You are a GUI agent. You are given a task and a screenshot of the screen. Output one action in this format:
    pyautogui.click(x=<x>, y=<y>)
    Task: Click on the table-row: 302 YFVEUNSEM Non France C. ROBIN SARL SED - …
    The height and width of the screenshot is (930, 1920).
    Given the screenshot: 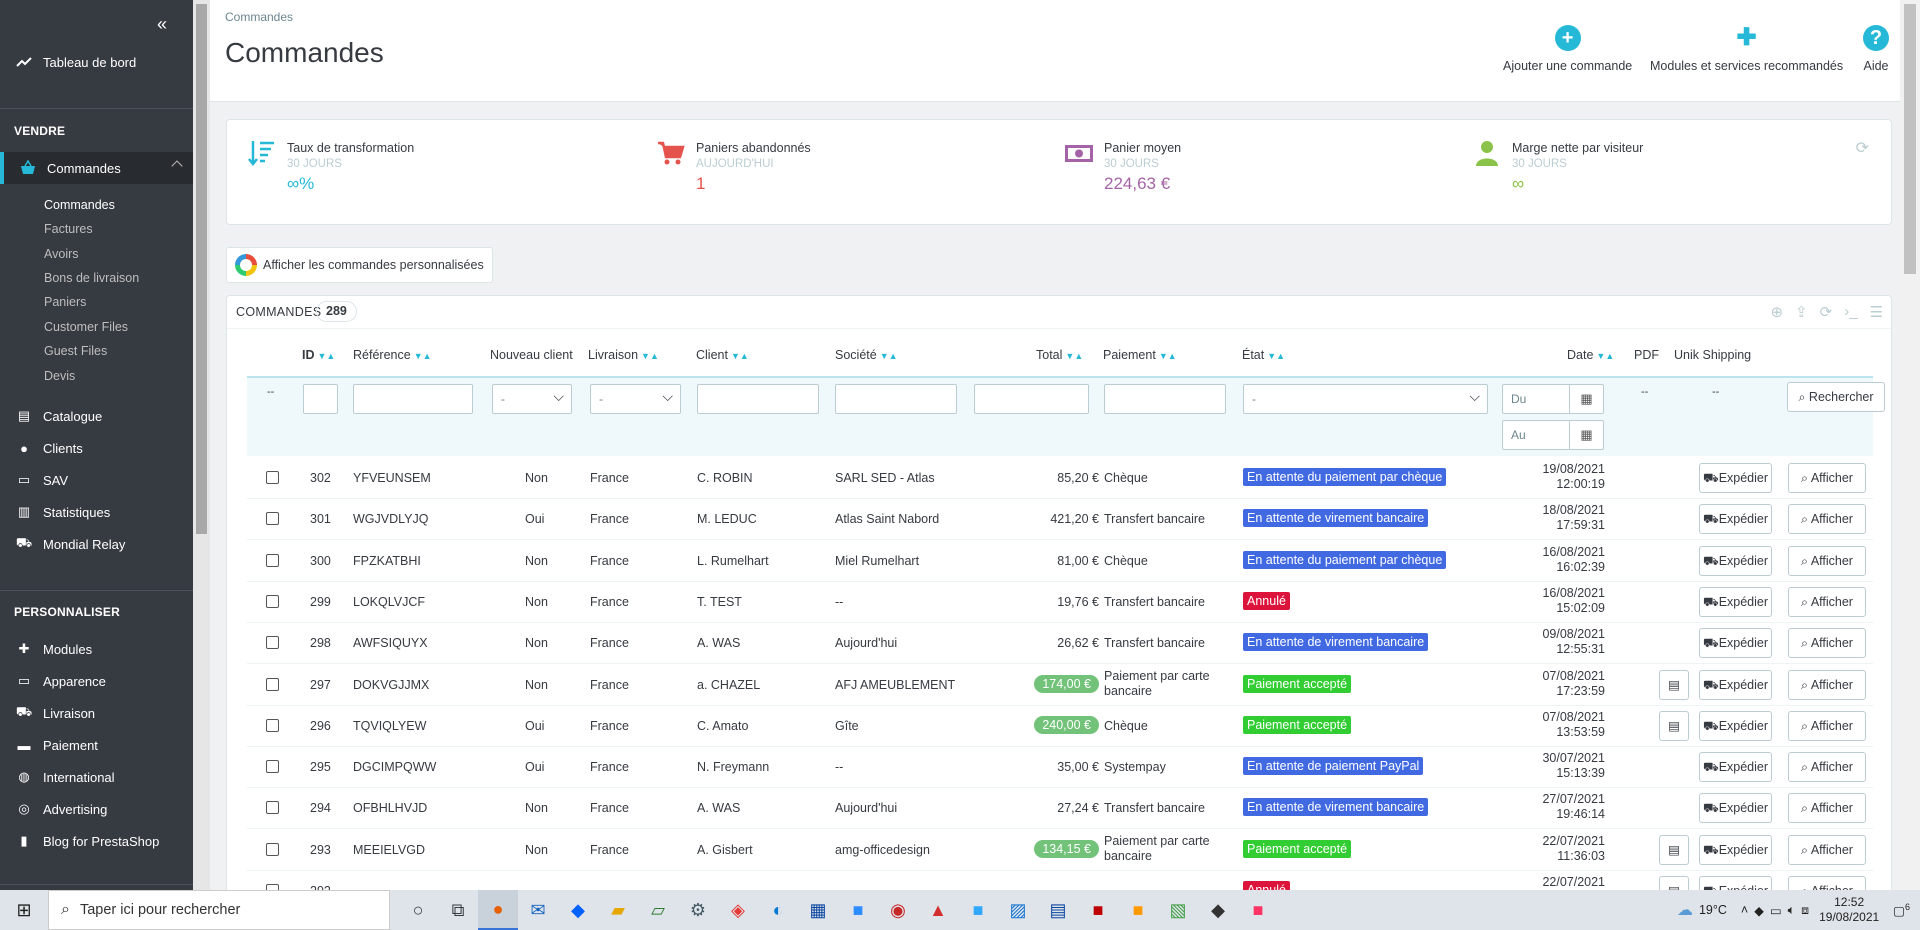 What is the action you would take?
    pyautogui.click(x=1060, y=478)
    